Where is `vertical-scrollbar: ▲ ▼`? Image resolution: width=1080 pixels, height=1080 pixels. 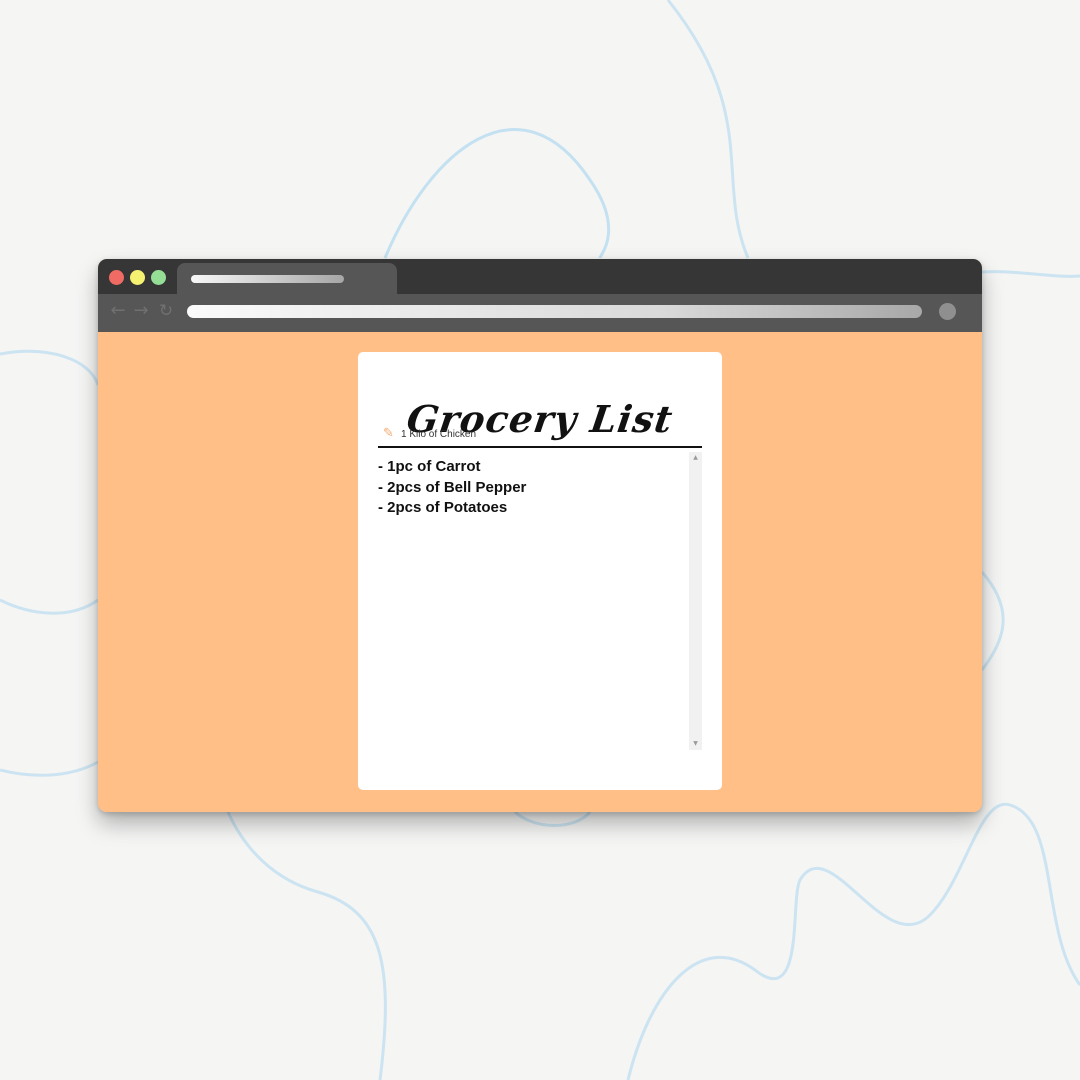
vertical-scrollbar: ▲ ▼ is located at coordinates (695, 601).